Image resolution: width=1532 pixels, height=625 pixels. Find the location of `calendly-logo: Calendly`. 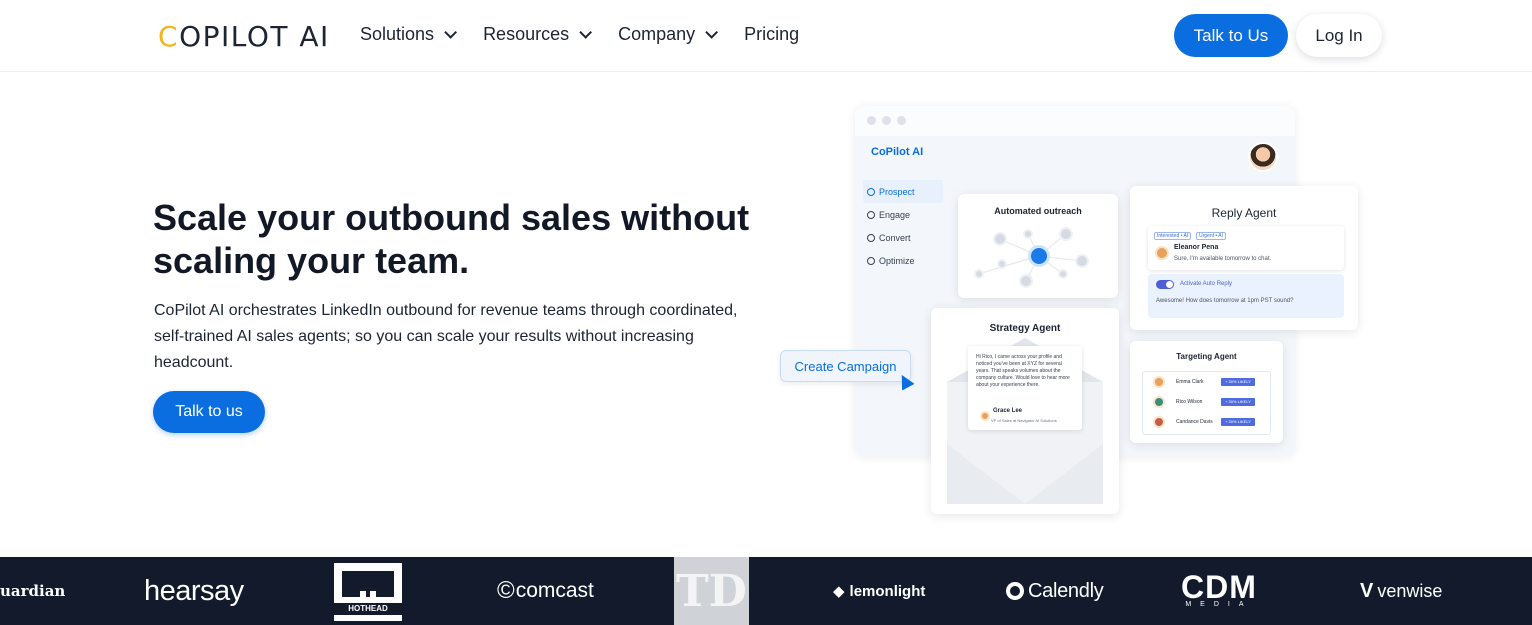

calendly-logo: Calendly is located at coordinates (1055, 591).